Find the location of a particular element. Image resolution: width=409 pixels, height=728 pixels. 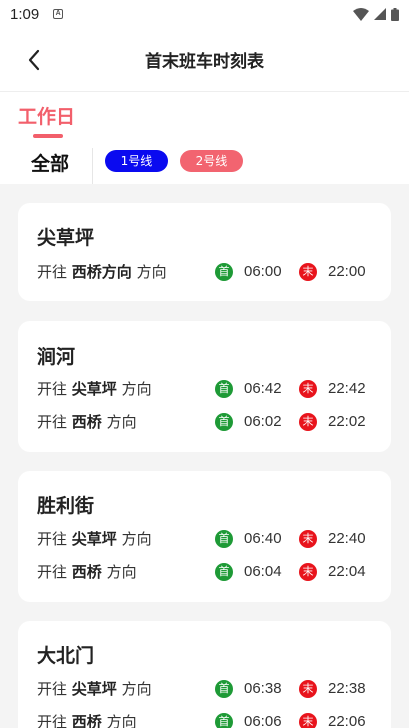

first-train-time: 06:38 is located at coordinates (263, 688).